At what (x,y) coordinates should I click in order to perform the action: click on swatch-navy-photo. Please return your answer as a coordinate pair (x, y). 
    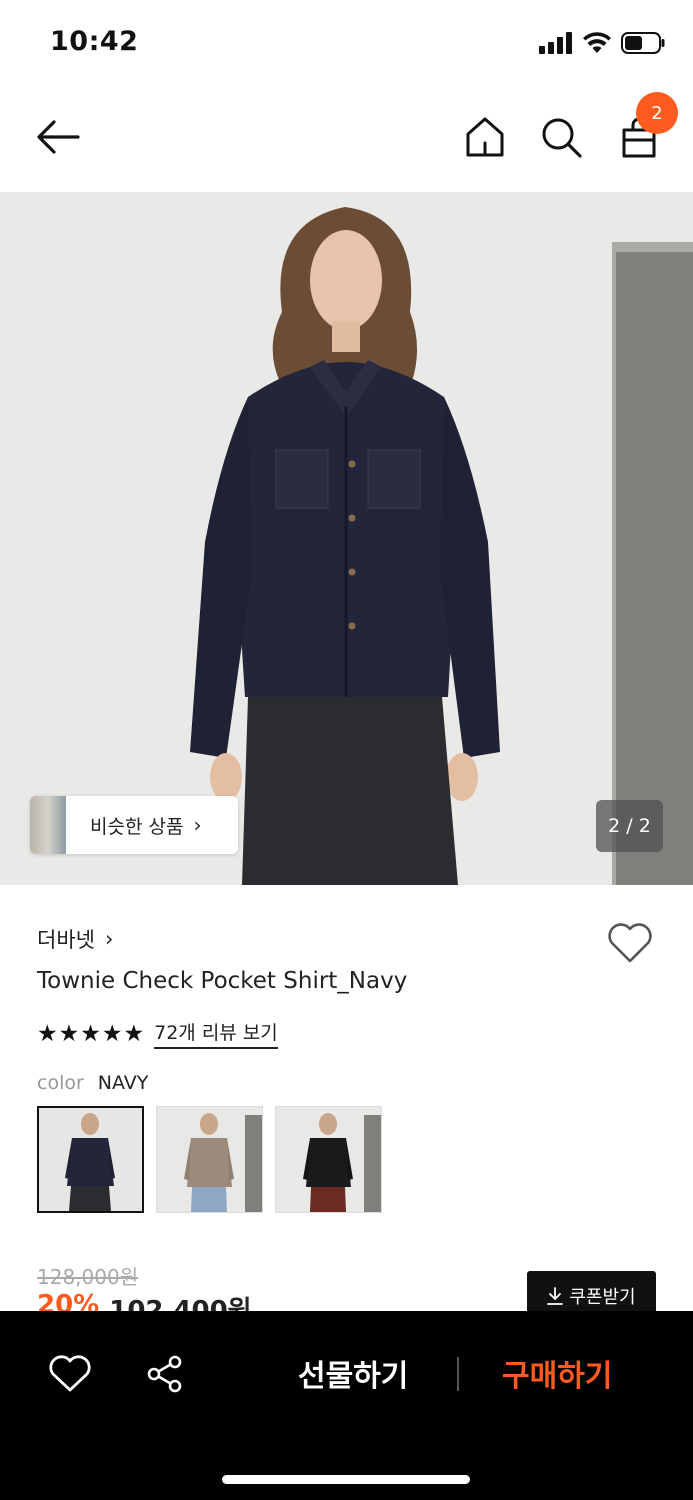
    Looking at the image, I should click on (90, 1159).